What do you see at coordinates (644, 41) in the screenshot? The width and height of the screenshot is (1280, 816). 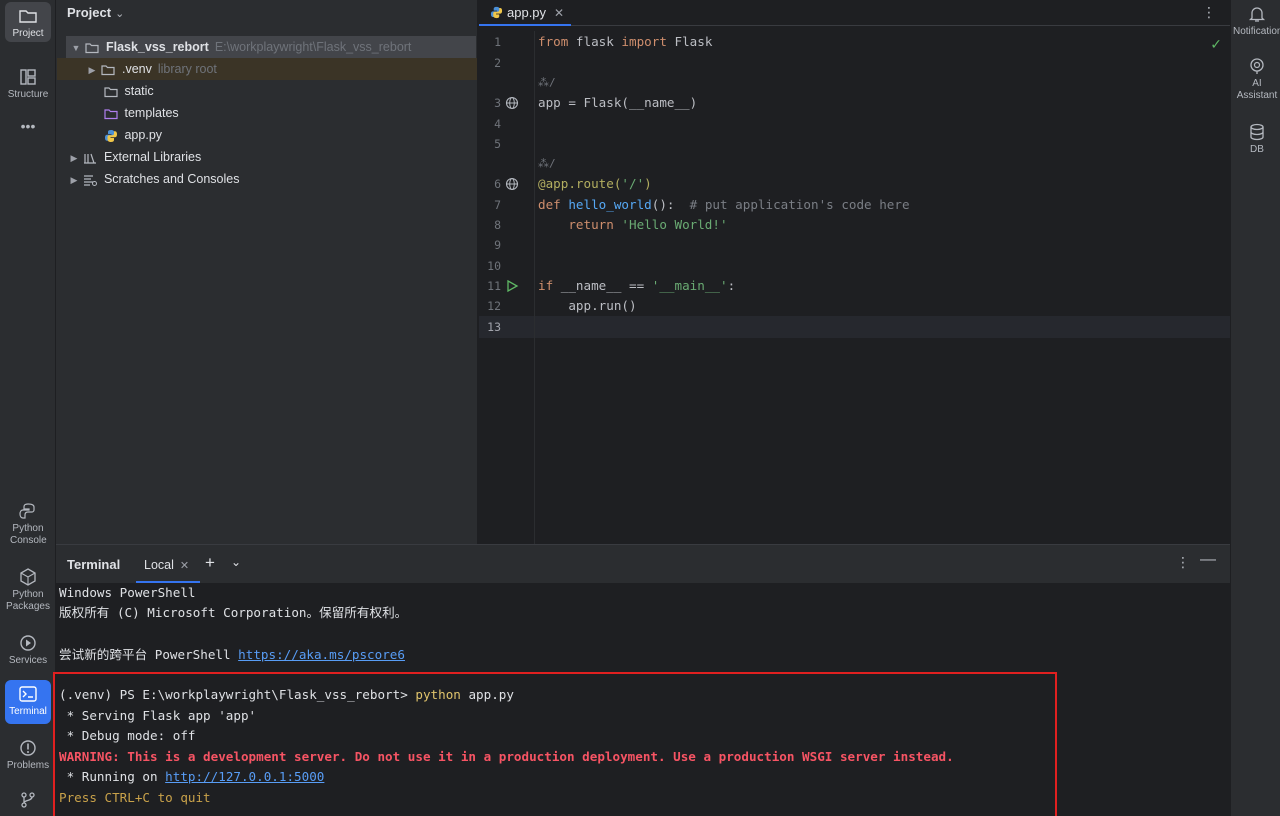 I see `code-token: import` at bounding box center [644, 41].